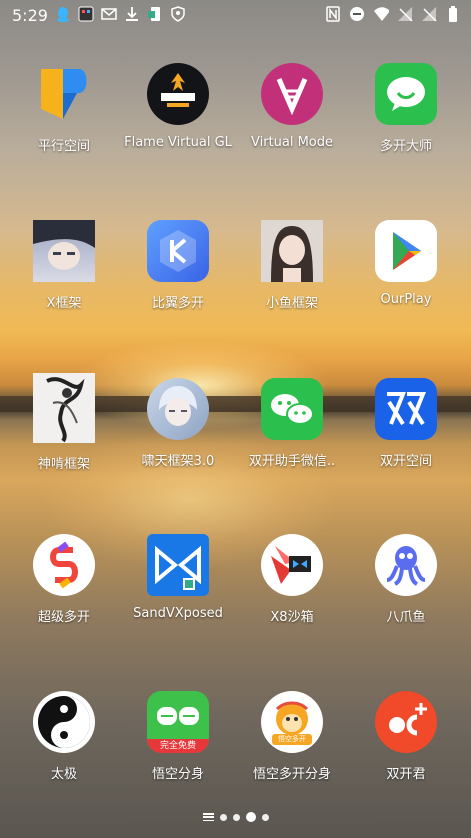  Describe the element at coordinates (405, 146) in the screenshot. I see `app-label: 多开大师` at that location.